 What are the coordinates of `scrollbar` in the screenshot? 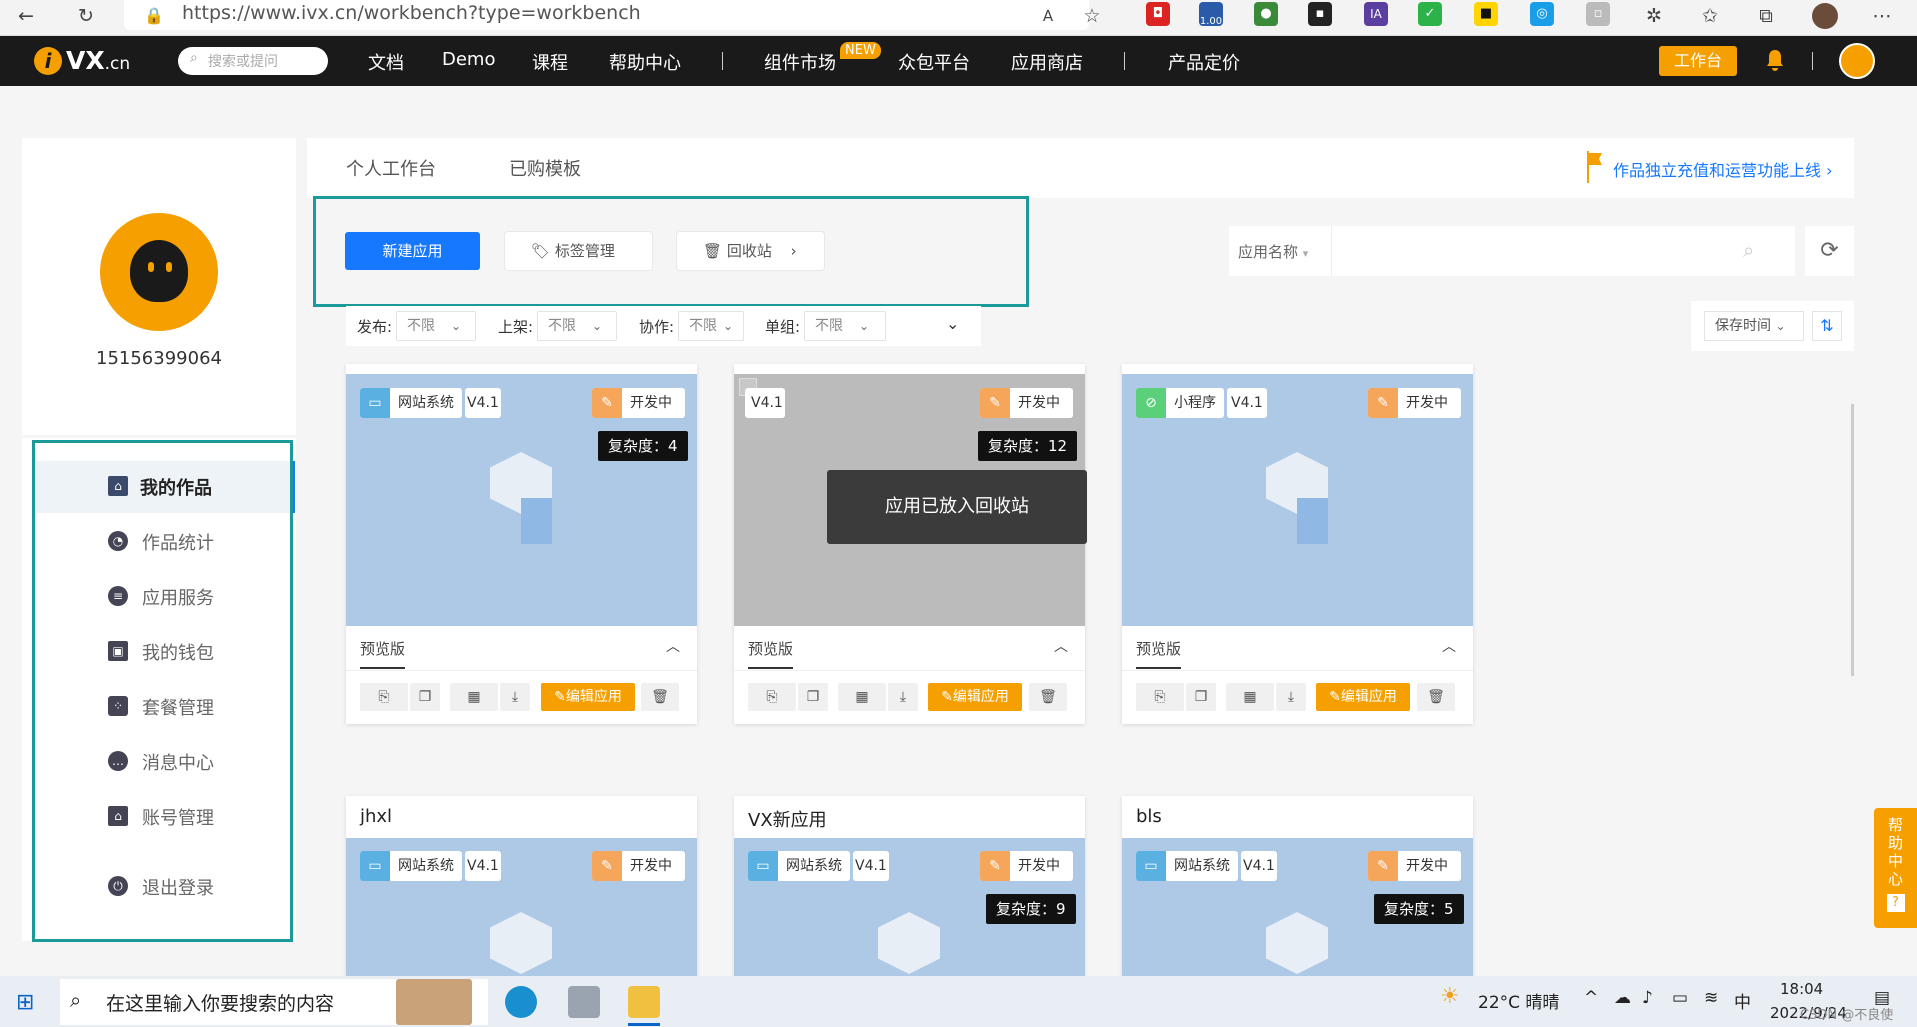 It's located at (1852, 540).